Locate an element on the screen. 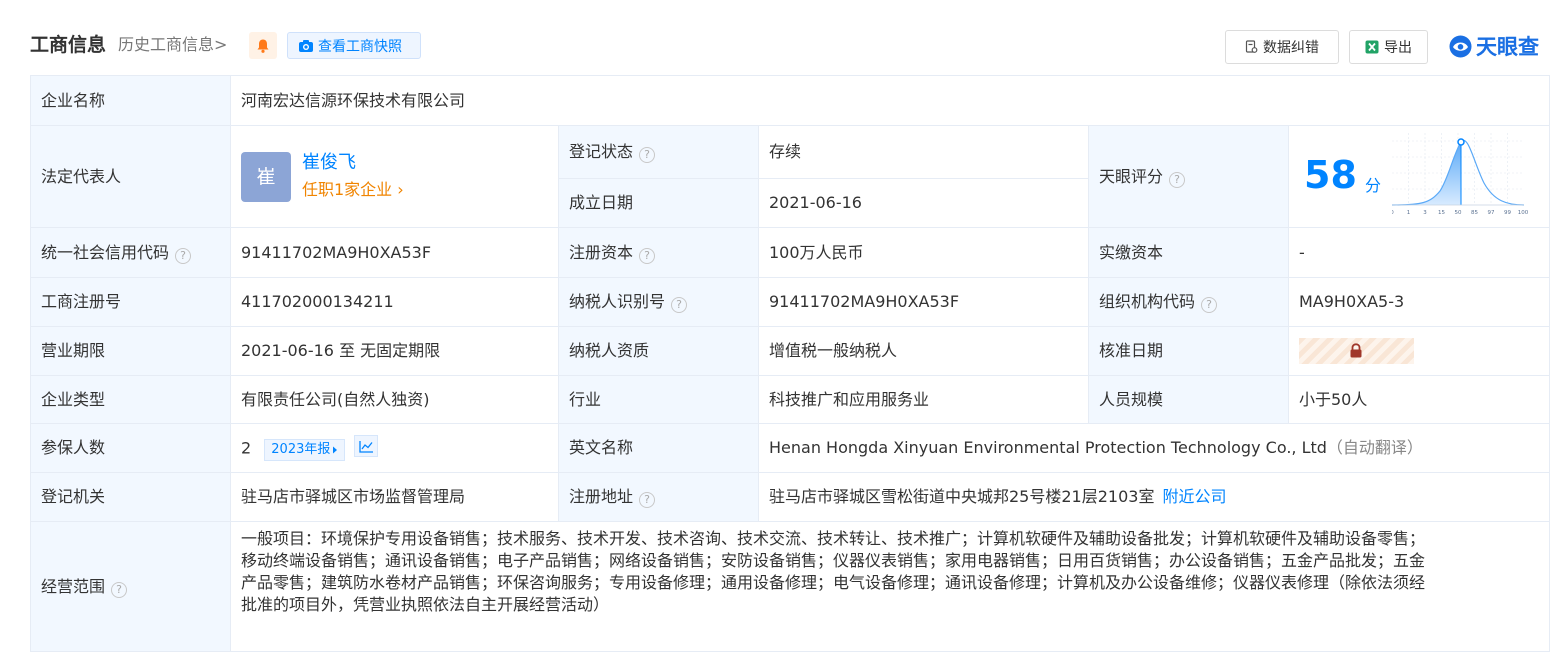 This screenshot has height=652, width=1552. axis-tick: 100 is located at coordinates (1523, 213).